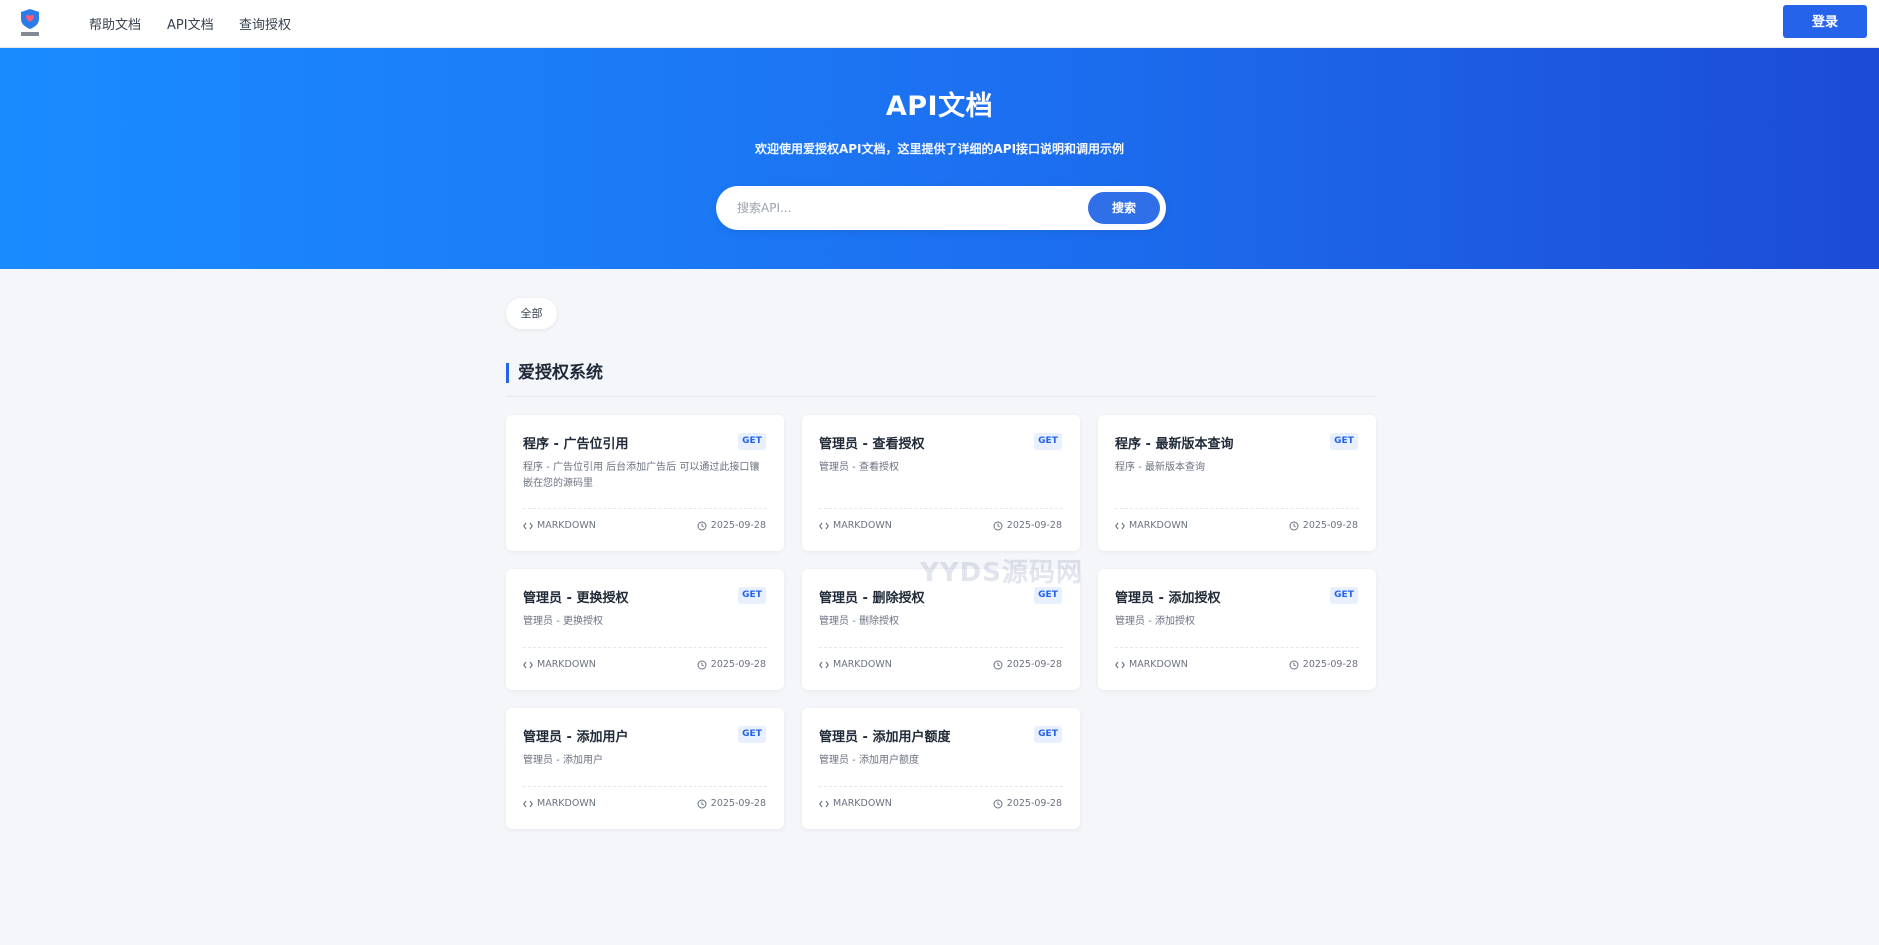  I want to click on filter-all-chip: 全部, so click(531, 313).